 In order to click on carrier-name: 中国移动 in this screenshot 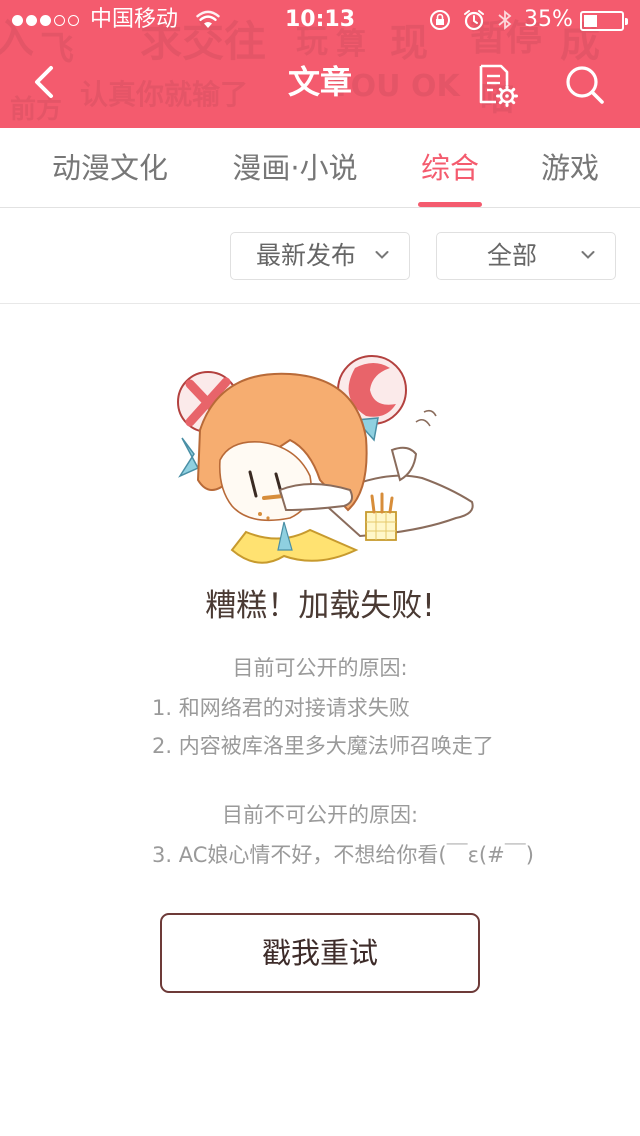, I will do `click(134, 19)`.